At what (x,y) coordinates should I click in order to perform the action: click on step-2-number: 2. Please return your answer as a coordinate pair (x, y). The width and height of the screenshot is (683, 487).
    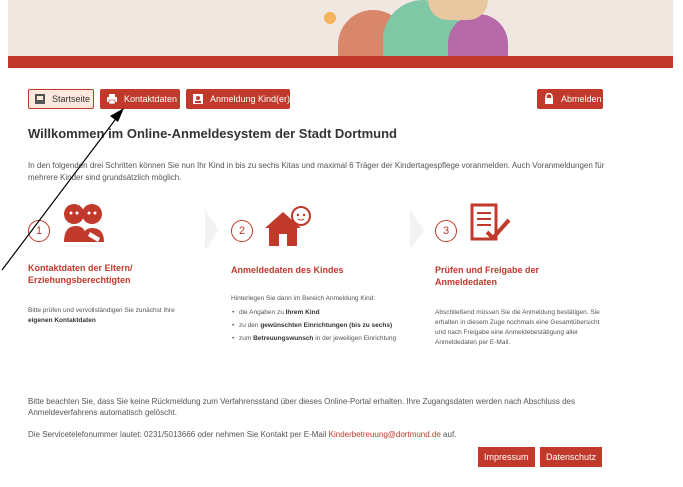
    Looking at the image, I should click on (242, 231).